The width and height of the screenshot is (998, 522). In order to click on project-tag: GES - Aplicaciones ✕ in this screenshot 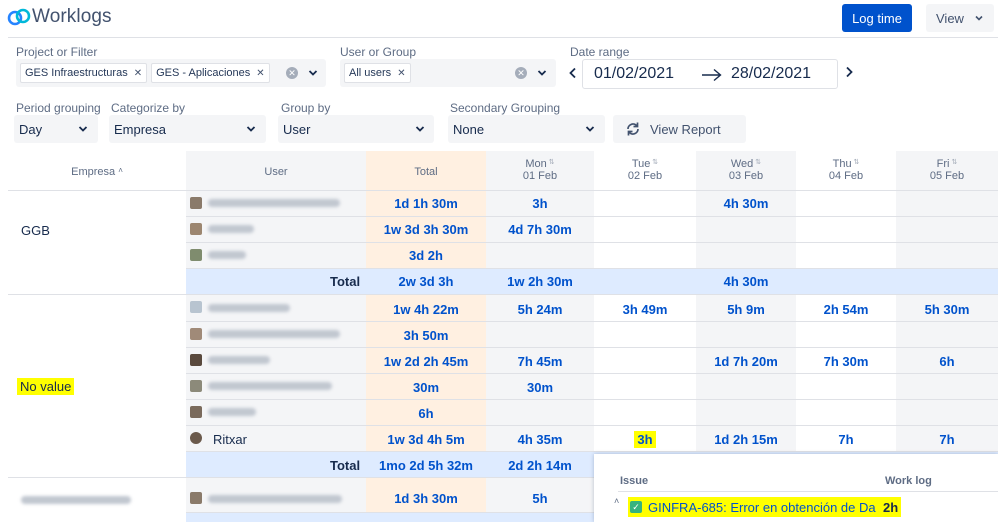, I will do `click(210, 73)`.